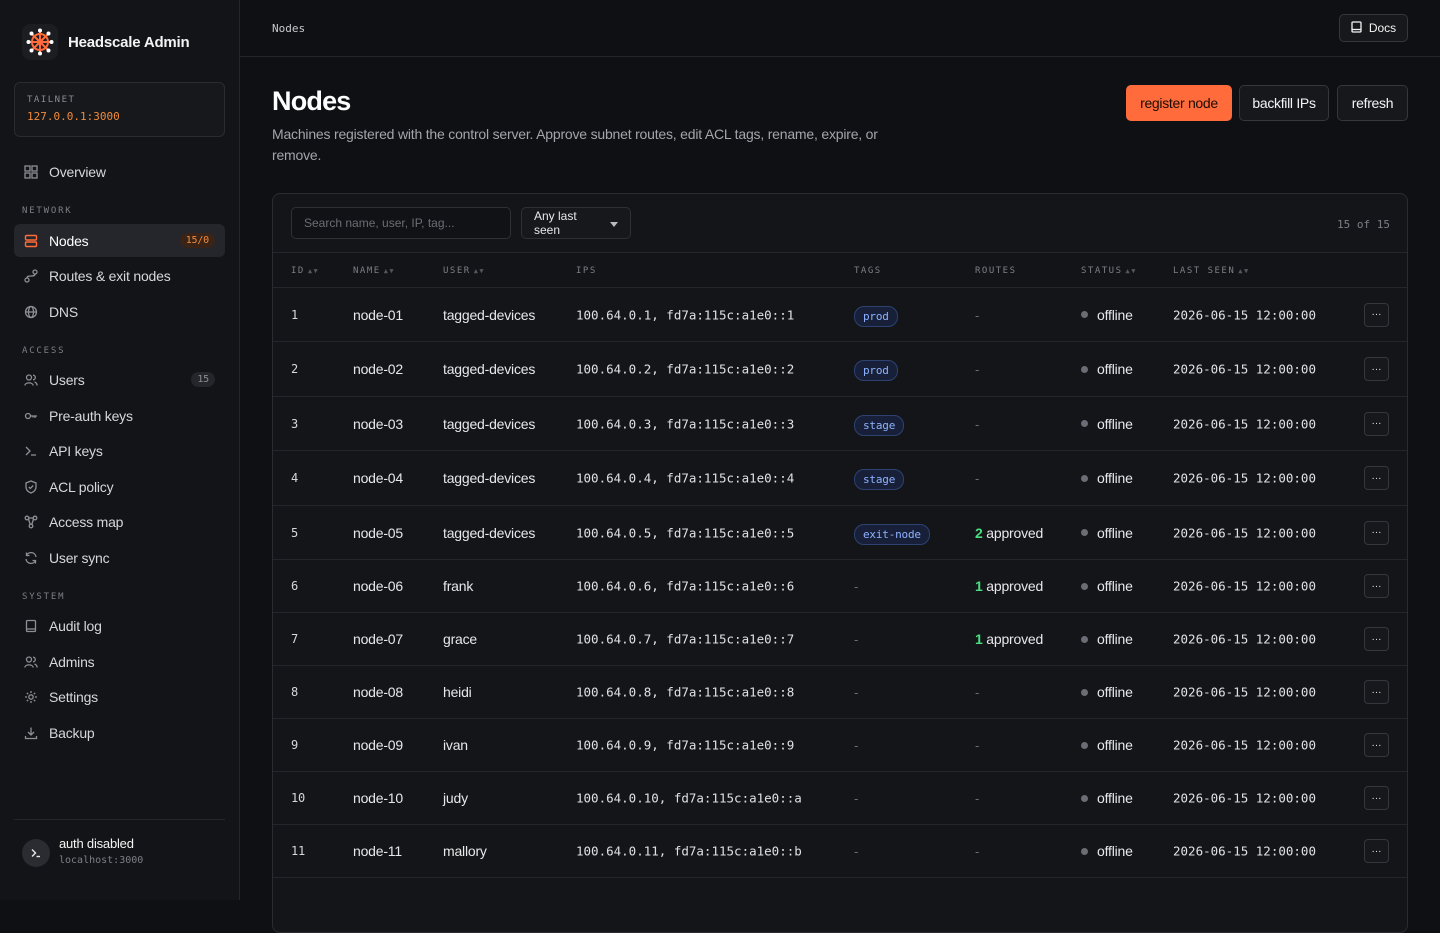  What do you see at coordinates (119, 486) in the screenshot?
I see `sidebar-item-acl-policy: ACL policy` at bounding box center [119, 486].